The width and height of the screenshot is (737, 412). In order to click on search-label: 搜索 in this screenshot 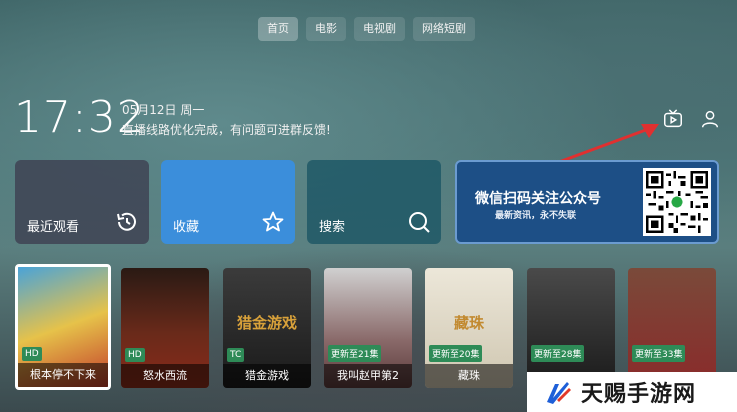, I will do `click(332, 227)`.